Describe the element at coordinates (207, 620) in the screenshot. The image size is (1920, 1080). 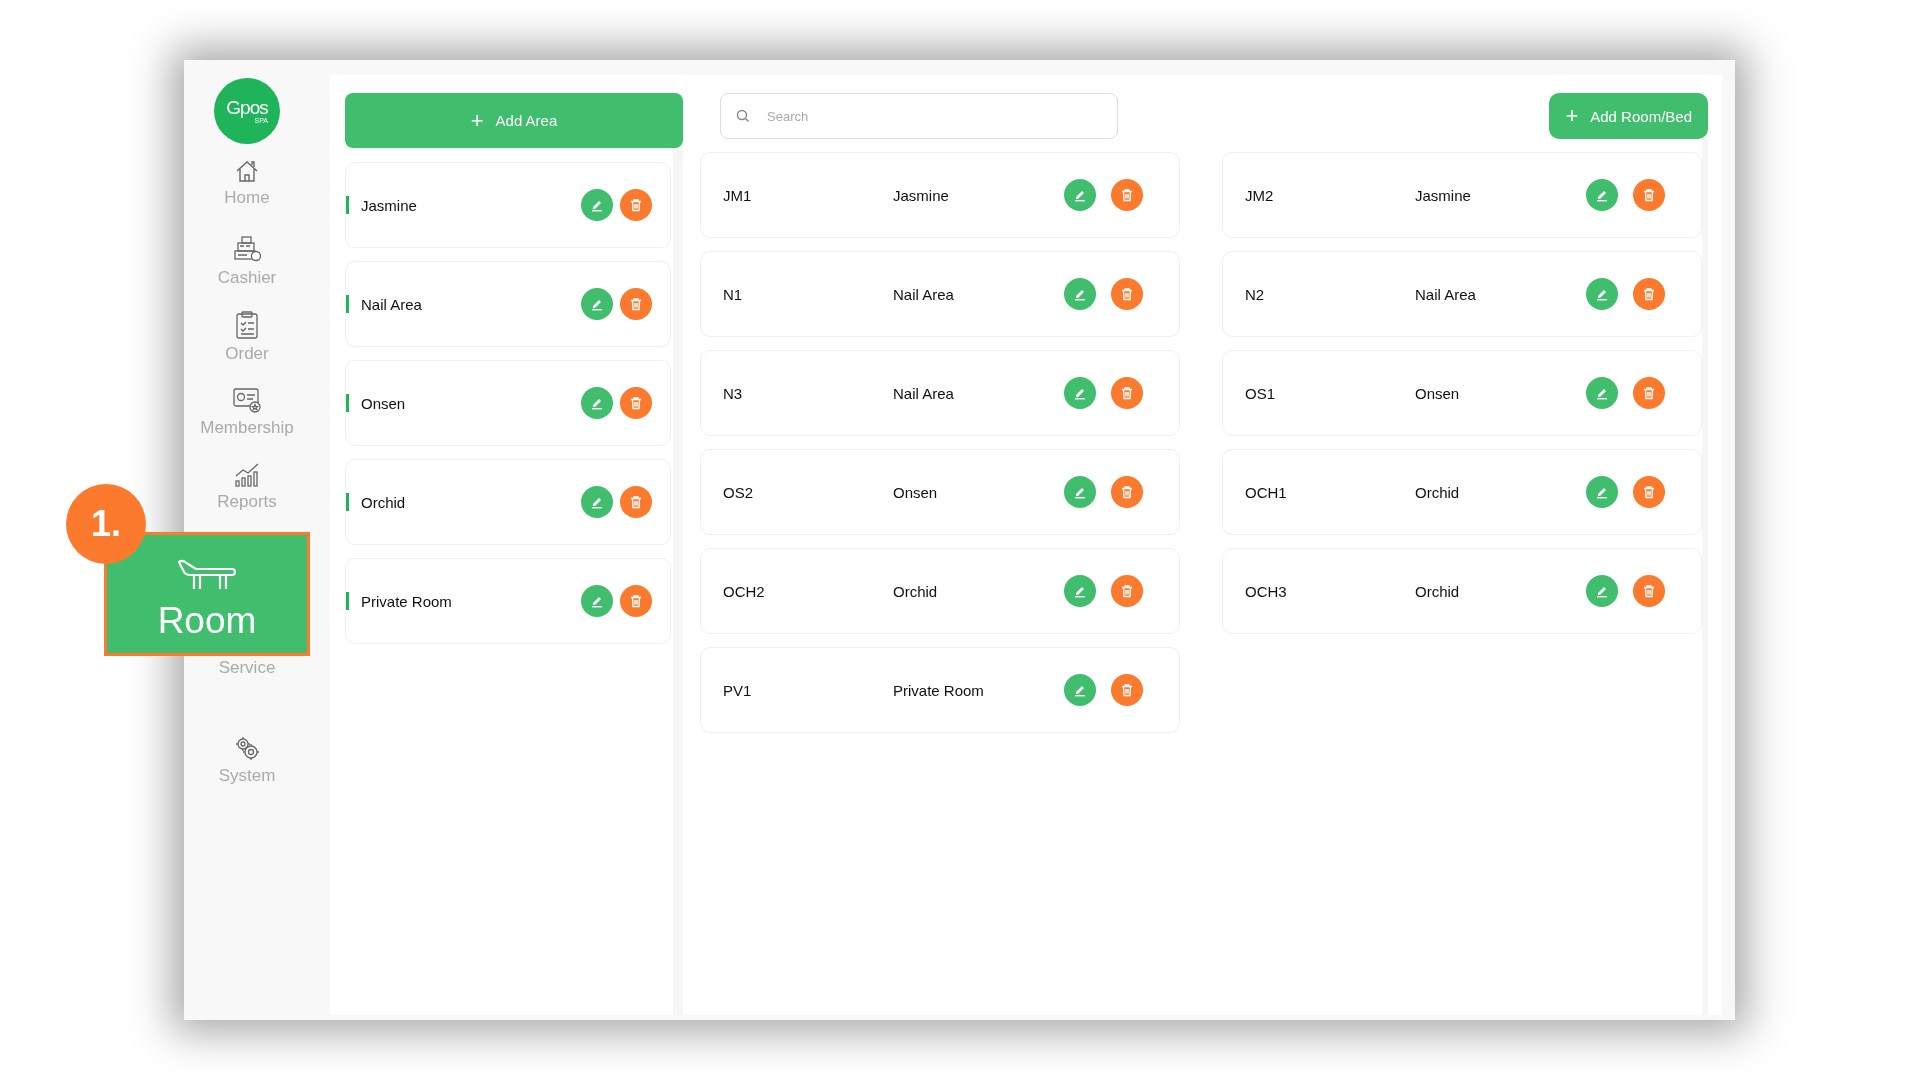
I see `nav-label: Room` at that location.